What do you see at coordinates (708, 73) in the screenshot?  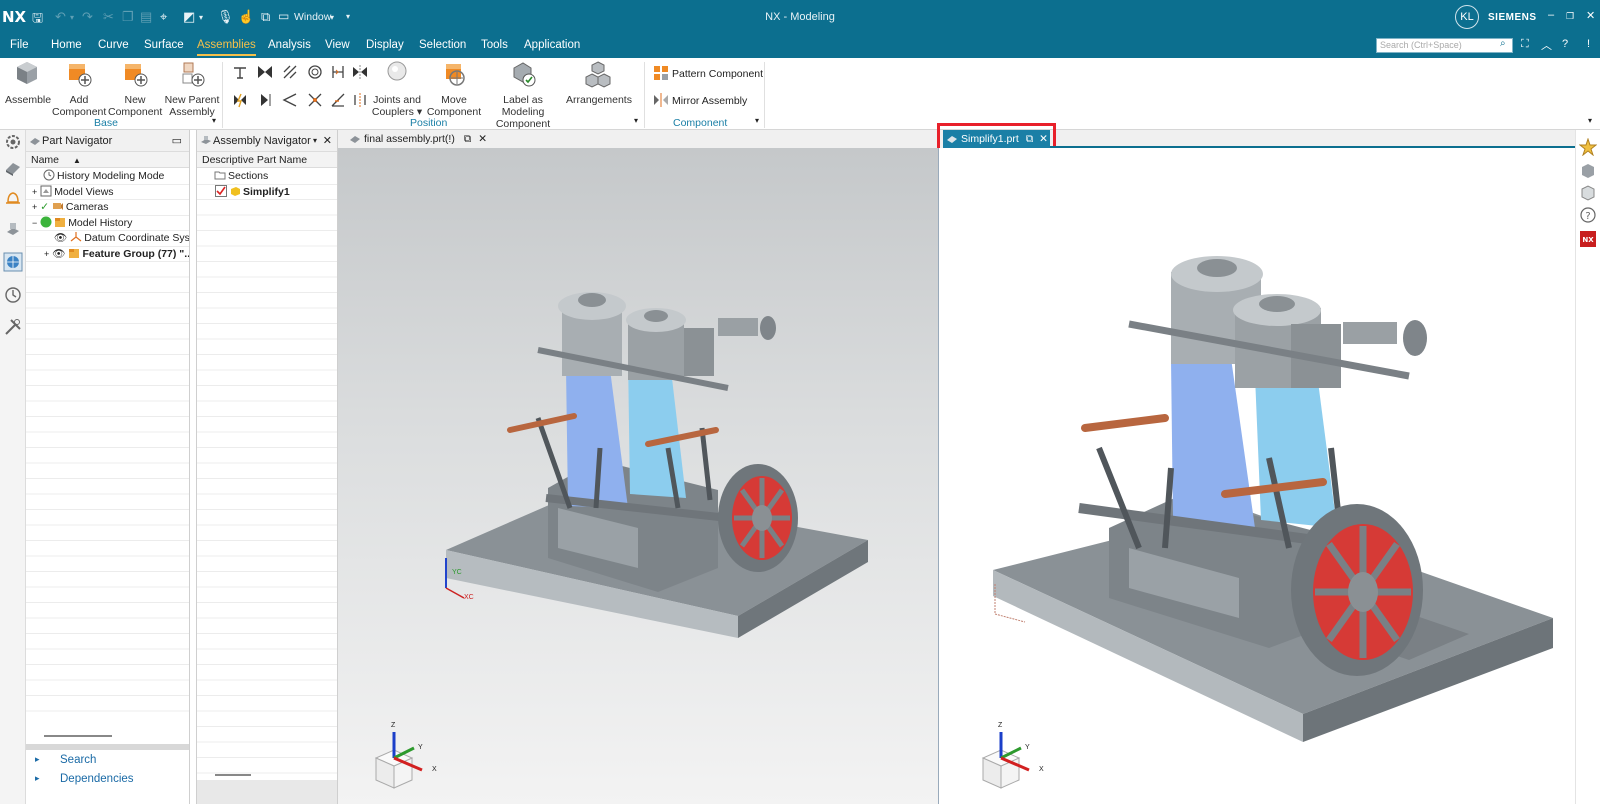 I see `pattern-component-button: Pattern Component` at bounding box center [708, 73].